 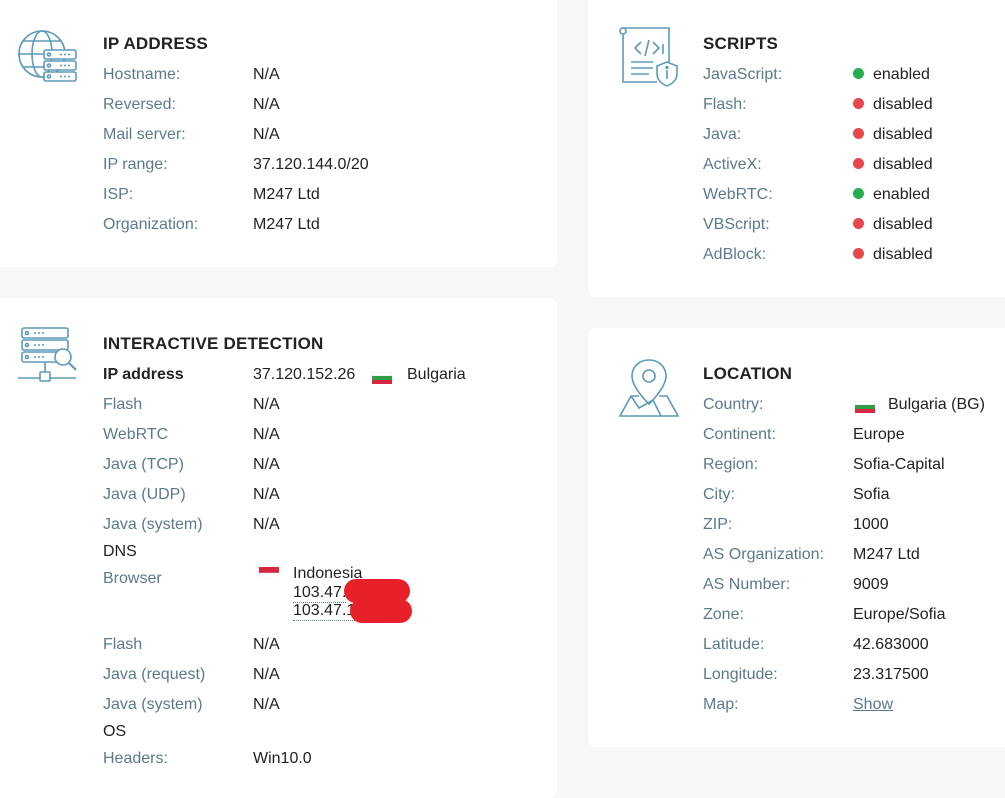 I want to click on ip-info-label: Hostname:, so click(x=142, y=74).